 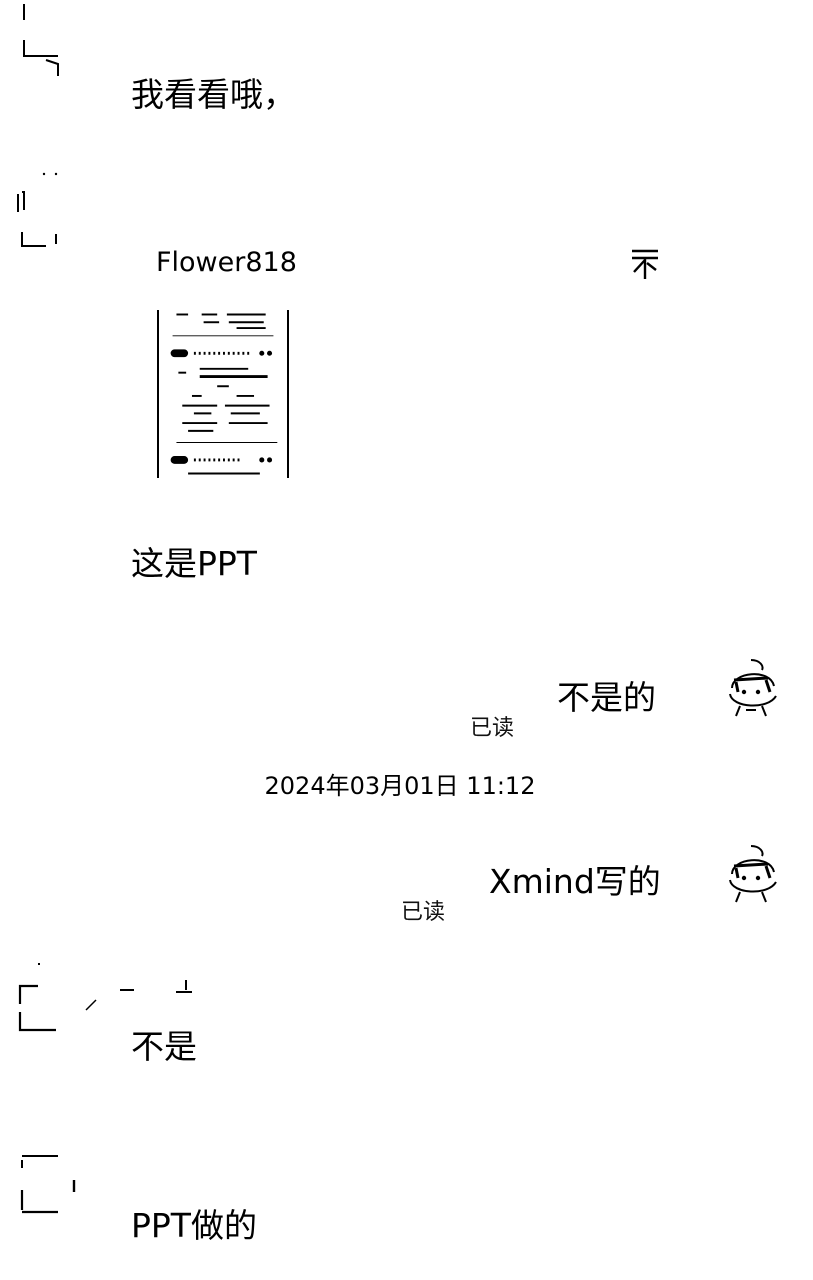 I want to click on message-text: Xmind写的, so click(x=575, y=882).